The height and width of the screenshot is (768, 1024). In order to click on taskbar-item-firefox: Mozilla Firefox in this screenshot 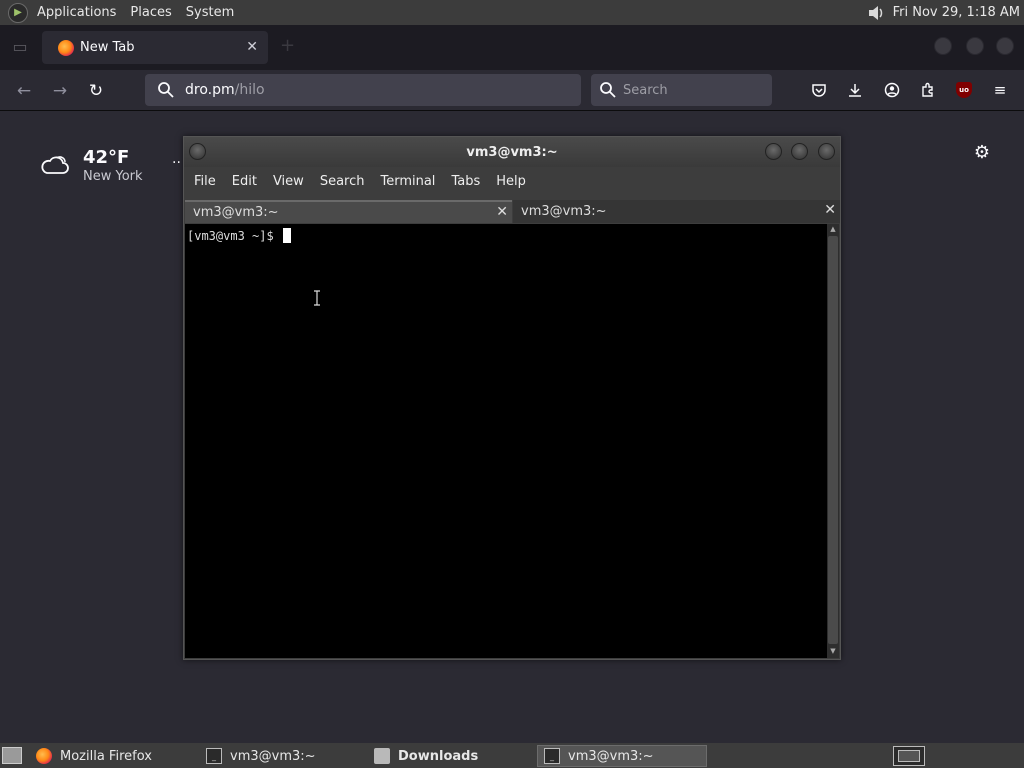, I will do `click(115, 756)`.